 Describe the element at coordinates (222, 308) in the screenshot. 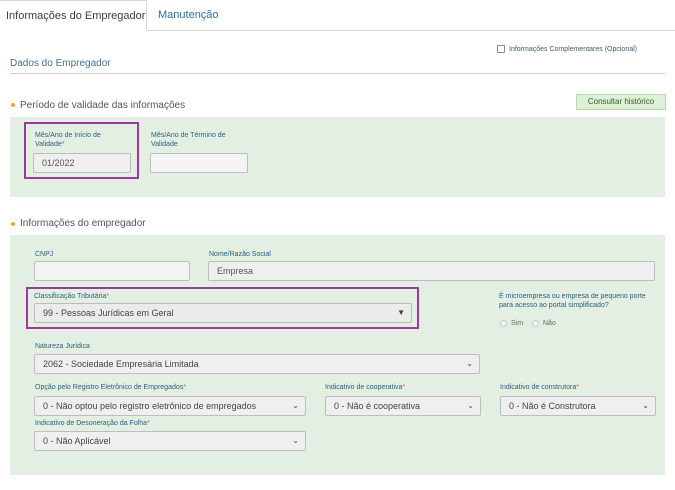

I see `tax-class-highlight` at that location.